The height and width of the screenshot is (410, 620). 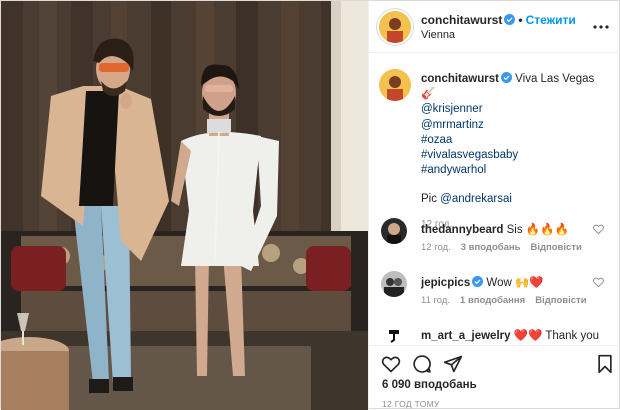 What do you see at coordinates (391, 364) in the screenshot?
I see `like-heart-icon` at bounding box center [391, 364].